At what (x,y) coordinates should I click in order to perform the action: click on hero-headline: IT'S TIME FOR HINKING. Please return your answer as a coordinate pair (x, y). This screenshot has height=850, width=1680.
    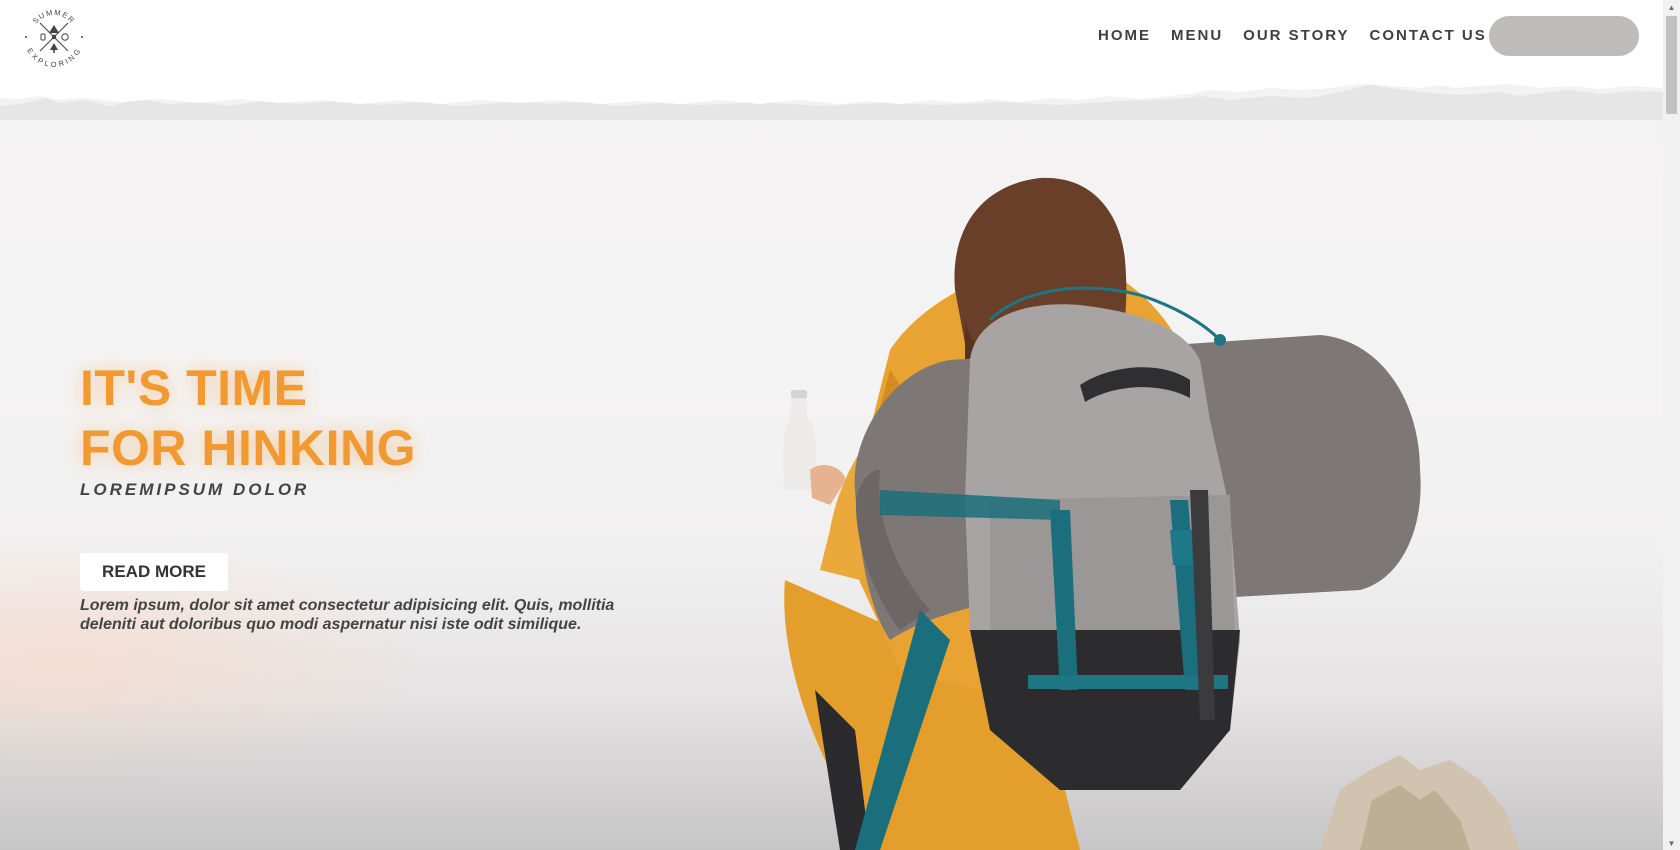
    Looking at the image, I should click on (248, 418).